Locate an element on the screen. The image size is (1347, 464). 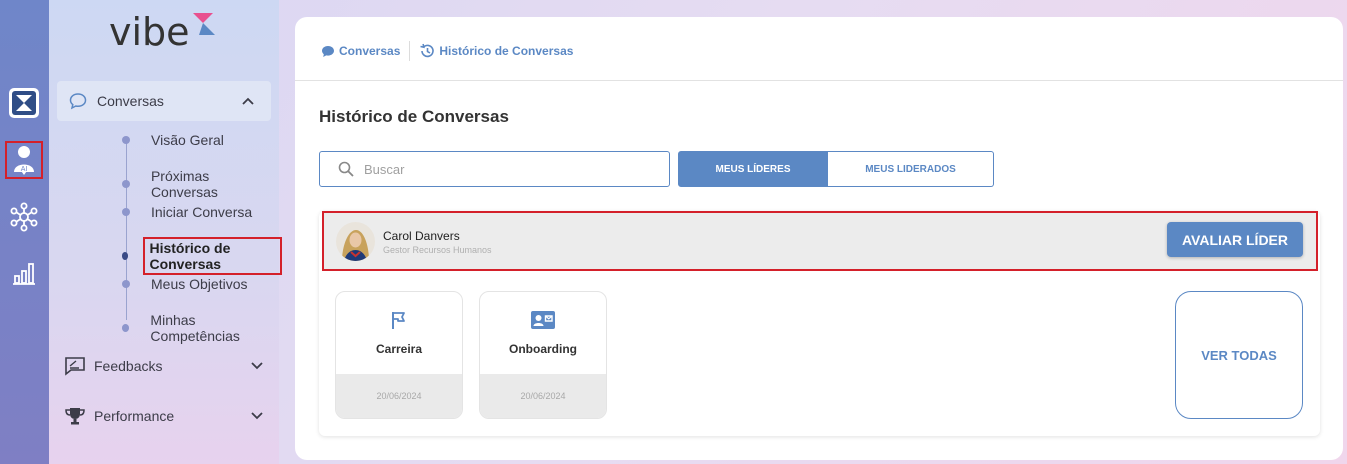
sidebar-item-visao-geral: Visão Geral is located at coordinates (173, 140).